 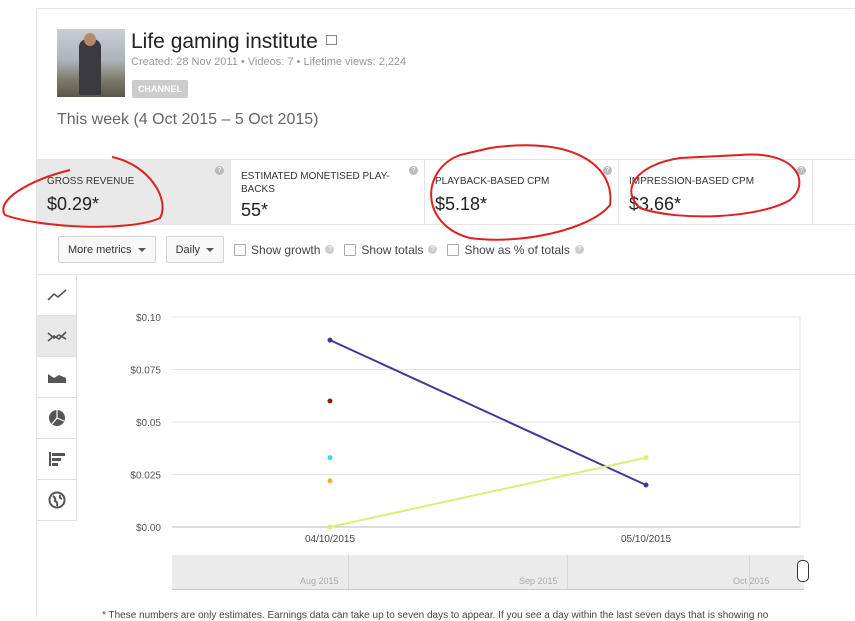 I want to click on more-metrics-button: More metrics, so click(x=107, y=249).